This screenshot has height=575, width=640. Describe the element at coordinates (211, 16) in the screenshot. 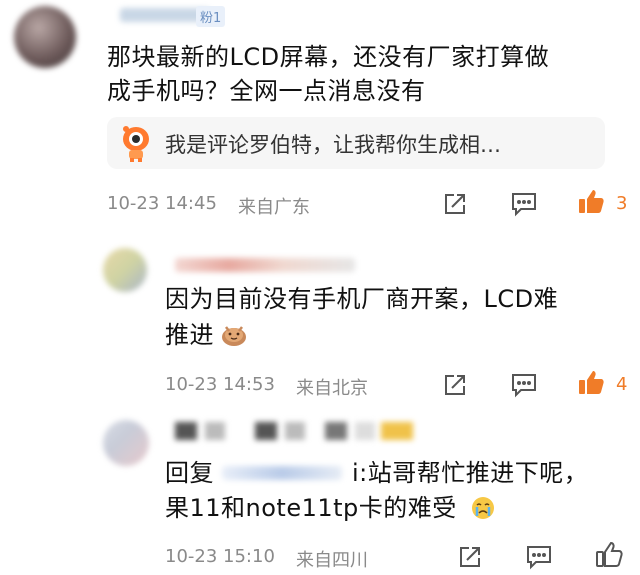

I see `fan-badge: 粉1` at that location.